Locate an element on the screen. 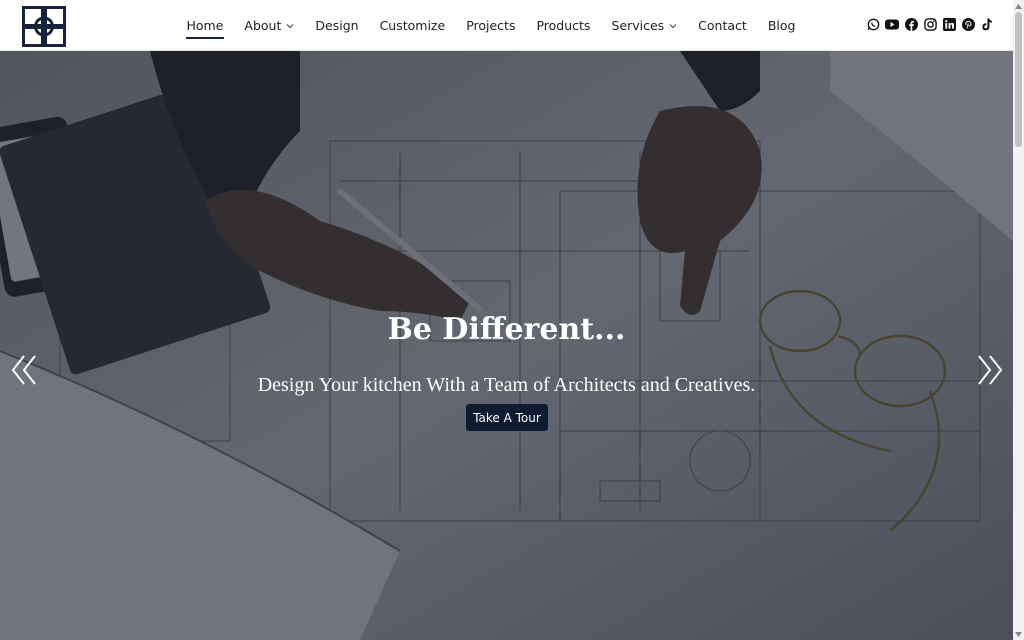  nav-design-label: Design is located at coordinates (337, 25).